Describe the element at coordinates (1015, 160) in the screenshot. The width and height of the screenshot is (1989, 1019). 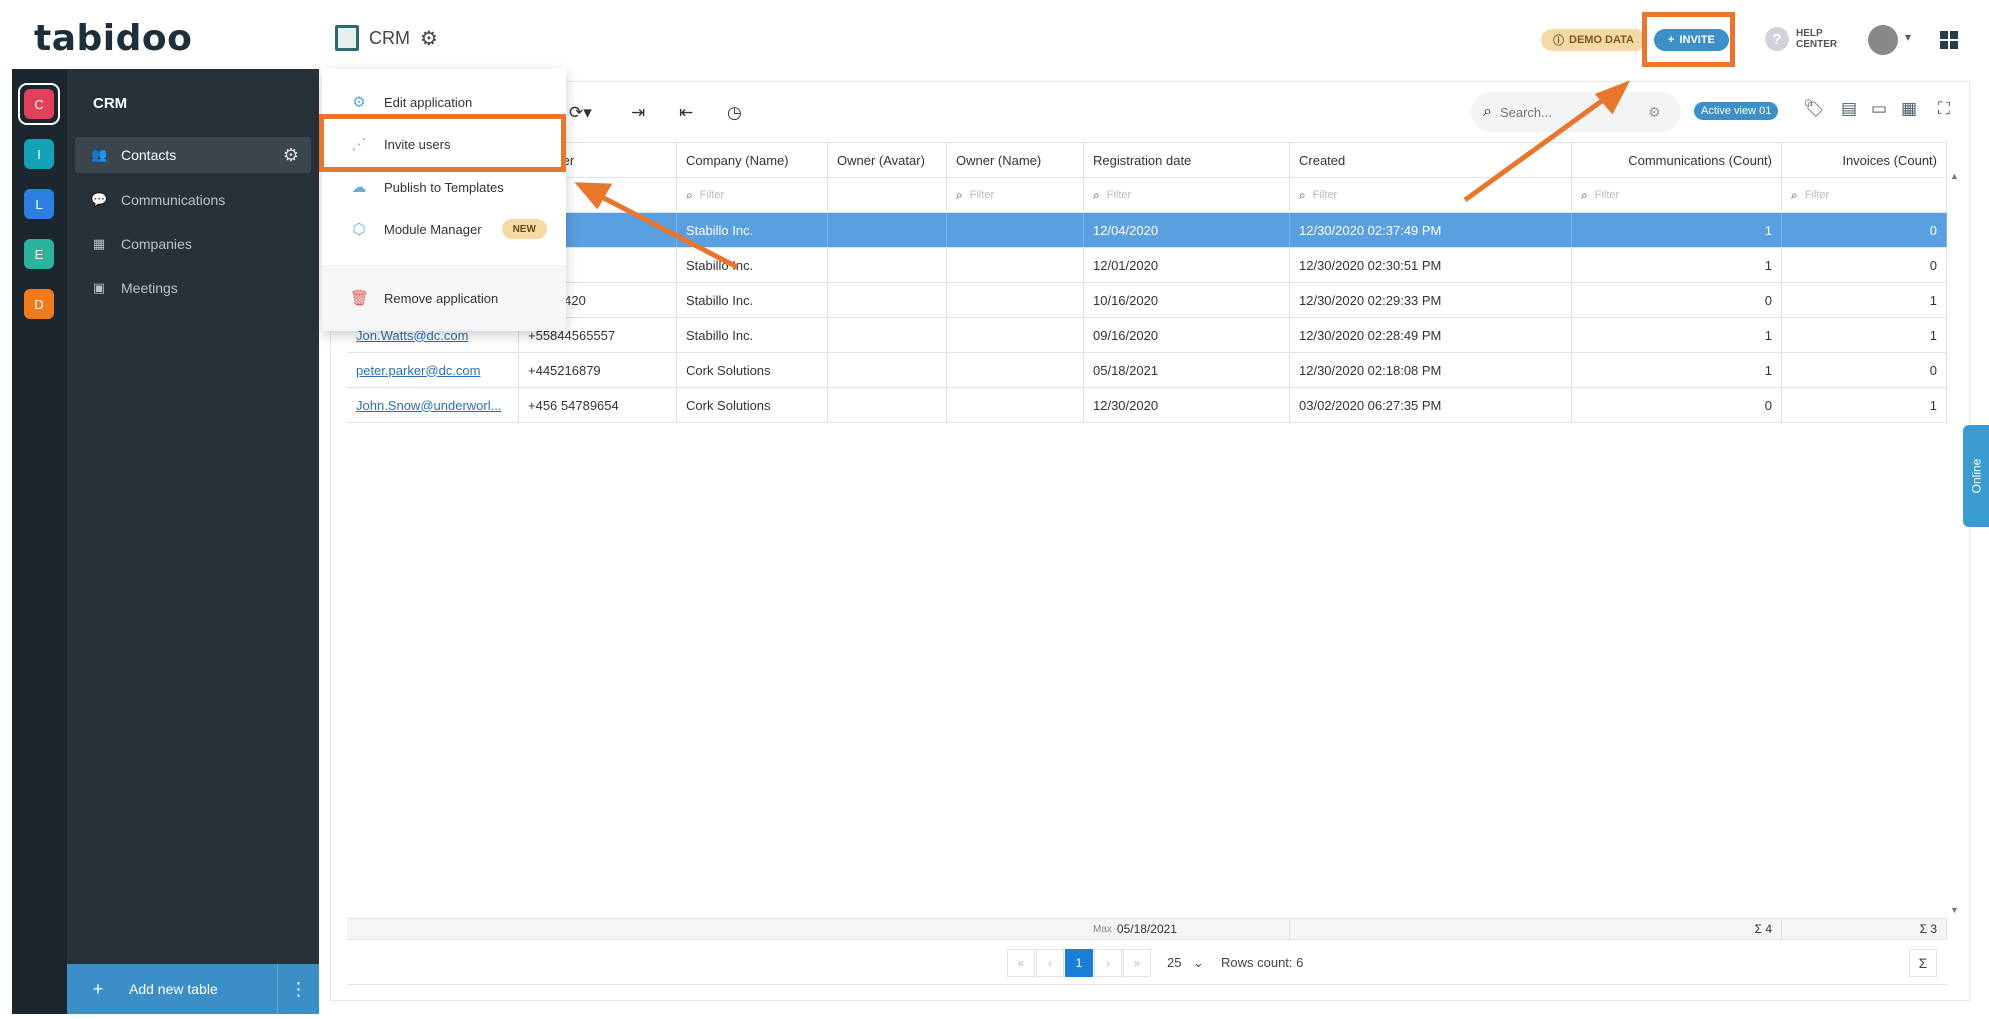
I see `col-owner-name-header: Owner (Name)` at that location.